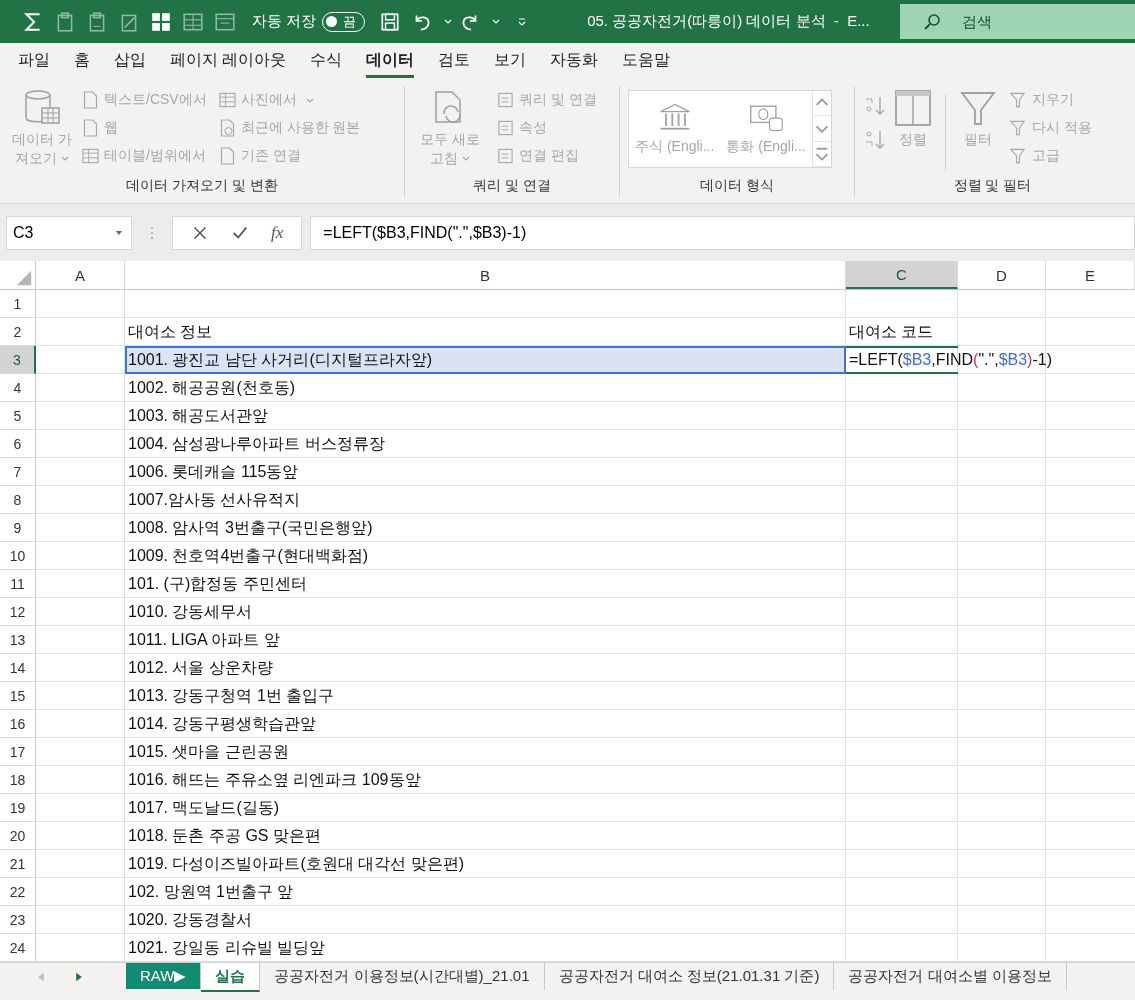  What do you see at coordinates (390, 61) in the screenshot?
I see `menu-tab: 데이터` at bounding box center [390, 61].